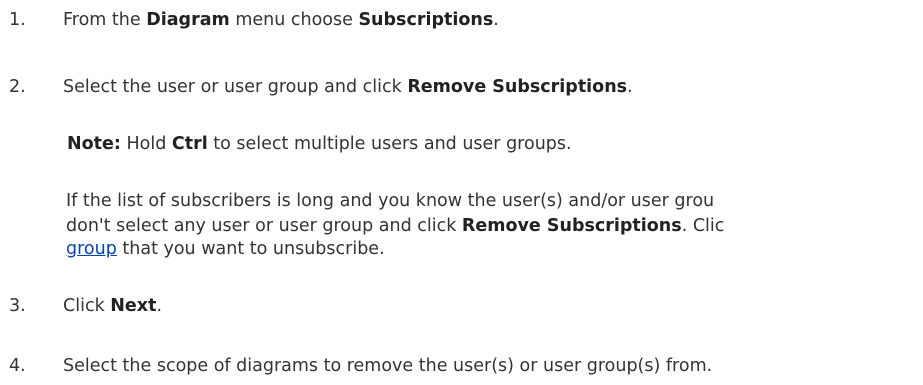 This screenshot has height=385, width=923. I want to click on step-3-text-b: ., so click(159, 306).